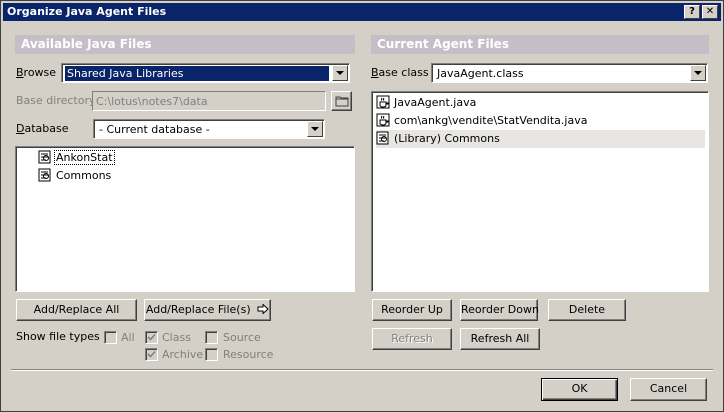 This screenshot has height=412, width=724. I want to click on base-class-label: Base class, so click(400, 72).